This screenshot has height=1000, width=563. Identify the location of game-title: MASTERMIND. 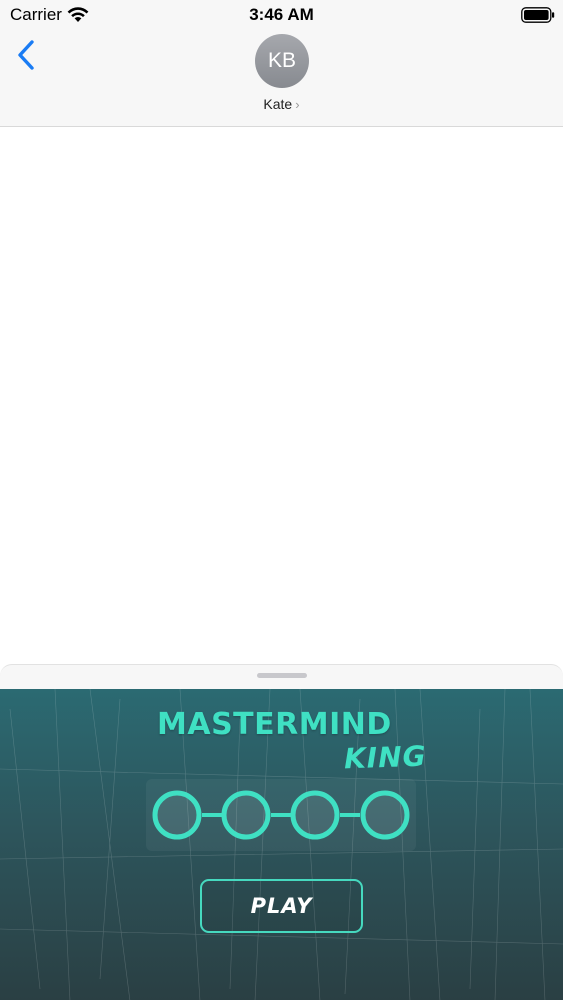
(274, 724).